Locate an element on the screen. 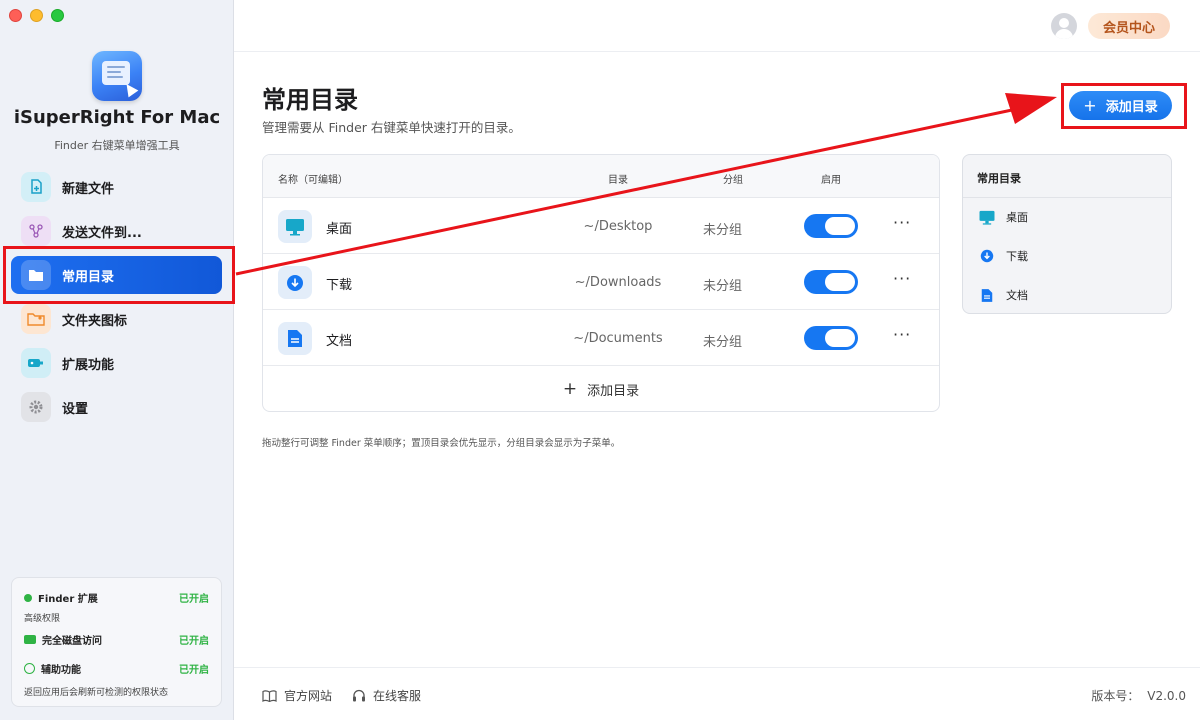 The image size is (1200, 720). preview-item-label: 文档 is located at coordinates (1017, 295).